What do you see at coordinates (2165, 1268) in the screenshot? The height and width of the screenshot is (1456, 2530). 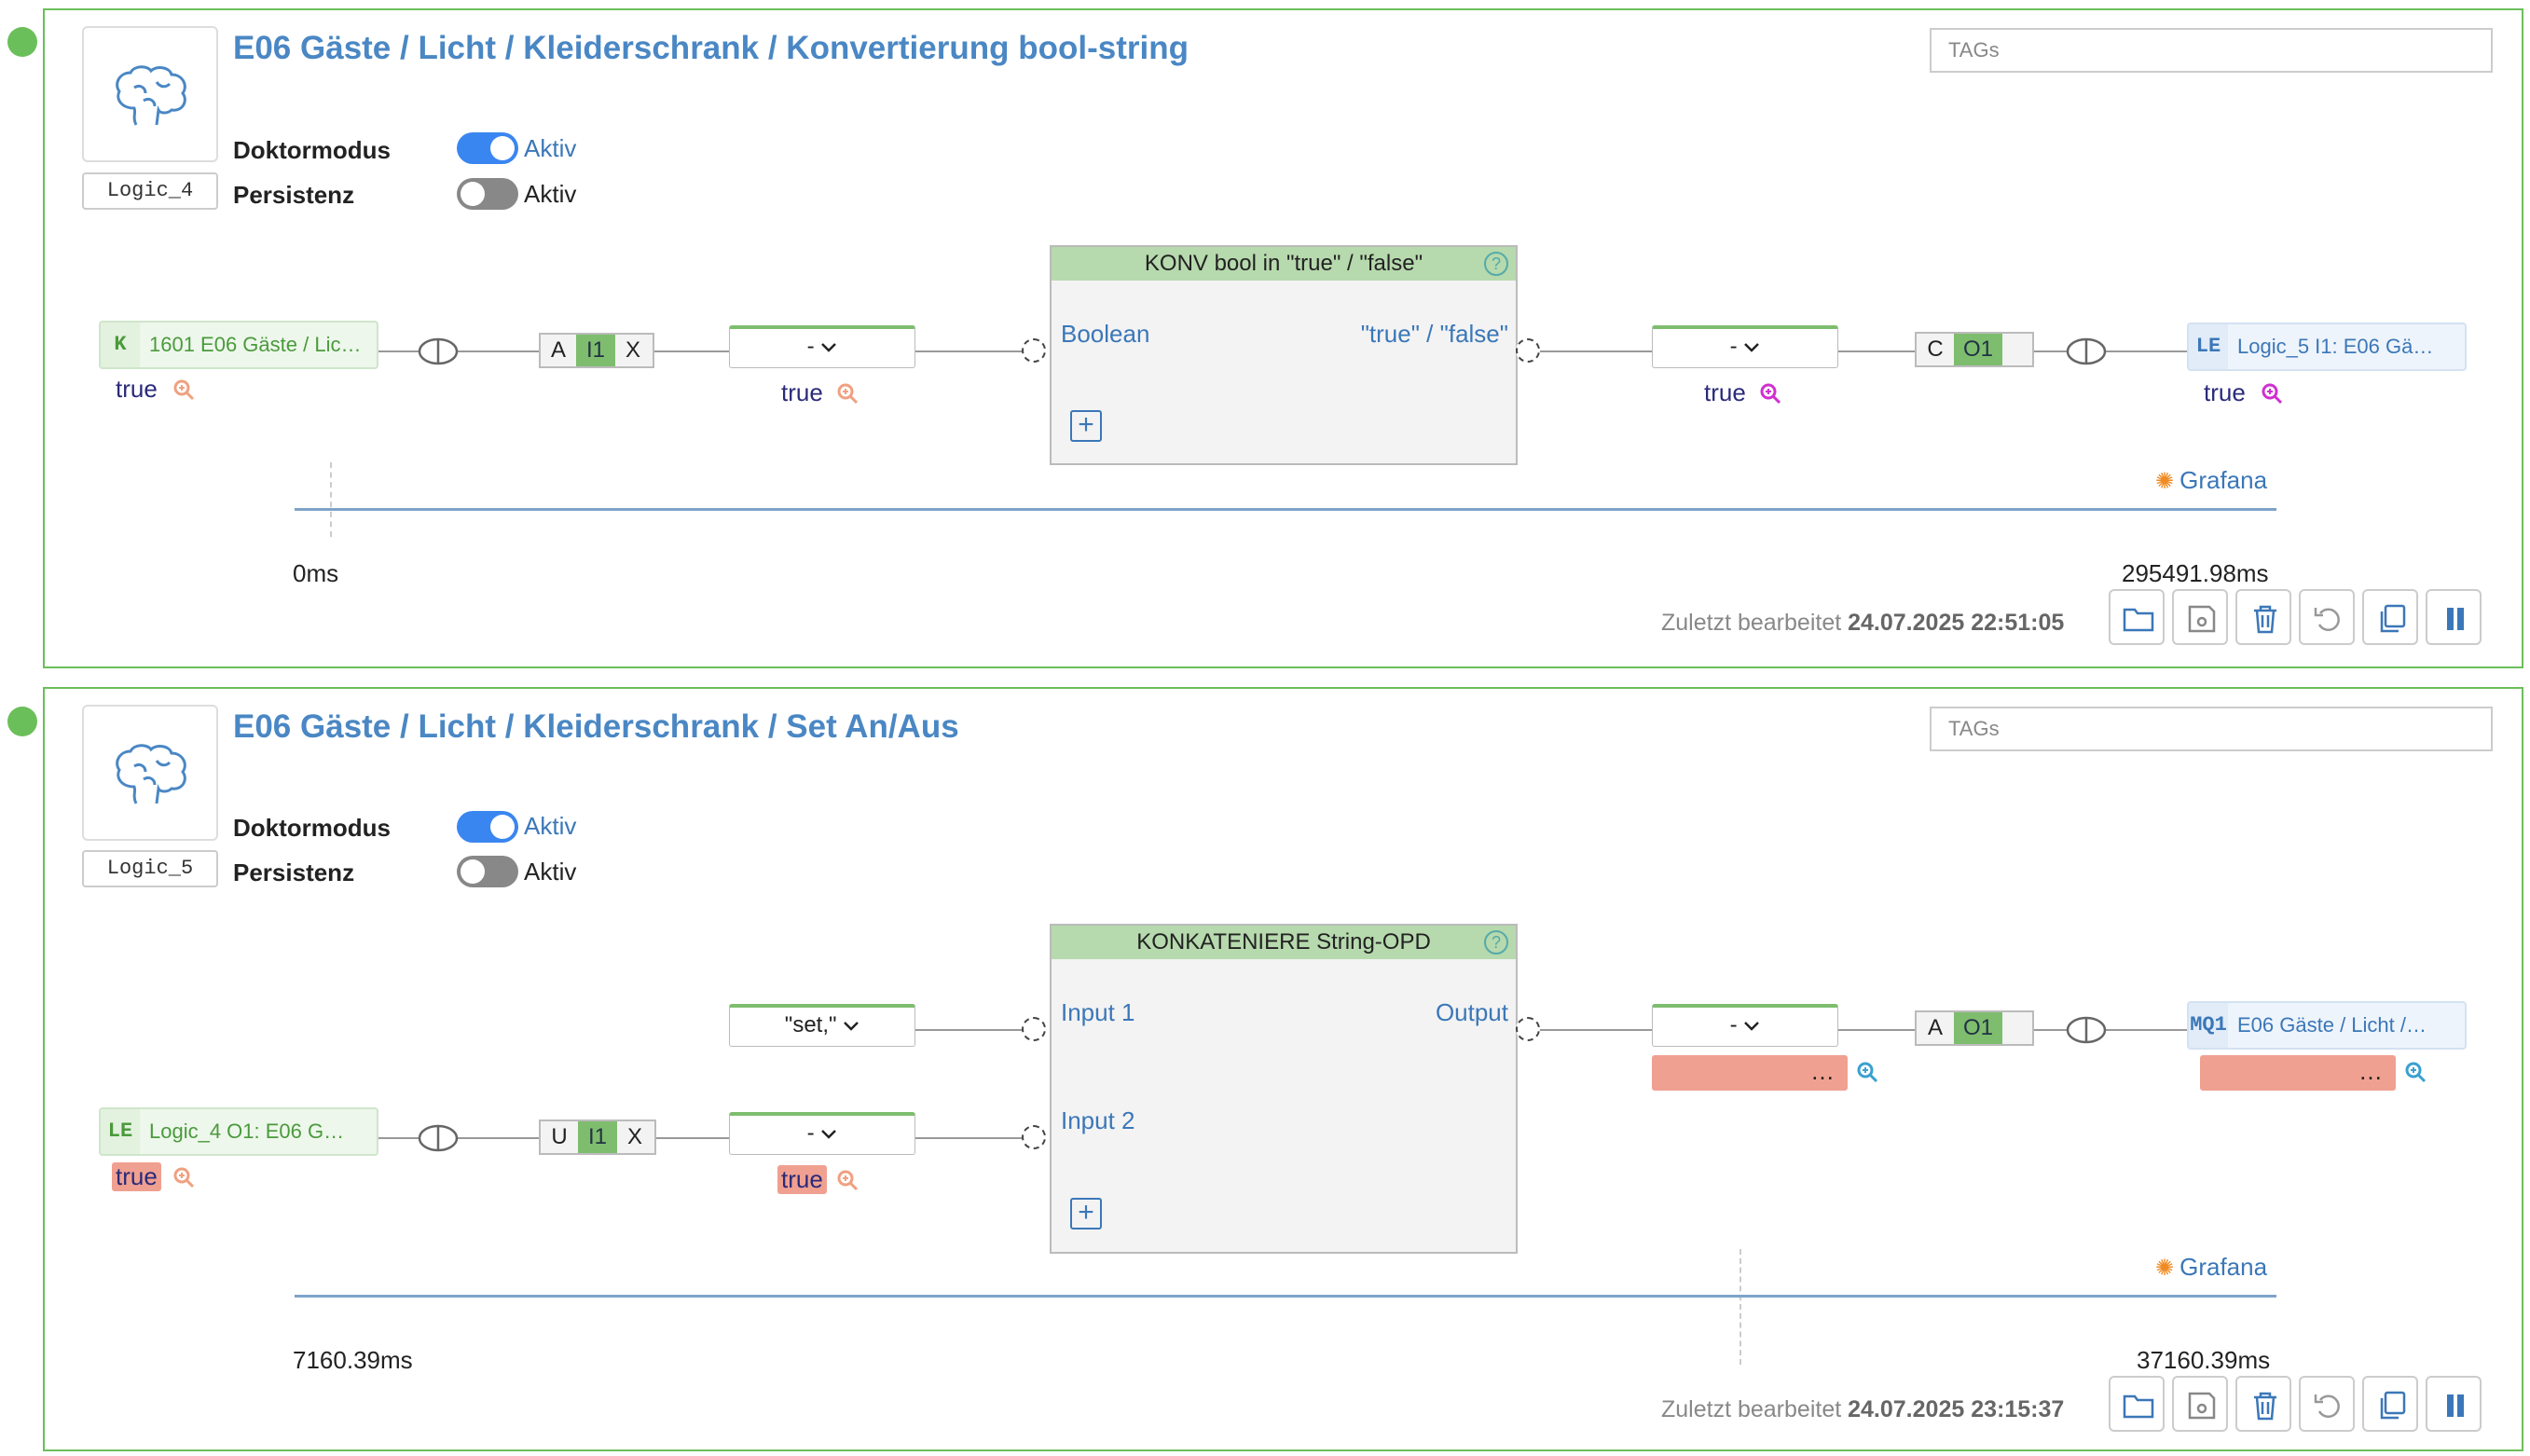 I see `grafana-icon: ✺` at bounding box center [2165, 1268].